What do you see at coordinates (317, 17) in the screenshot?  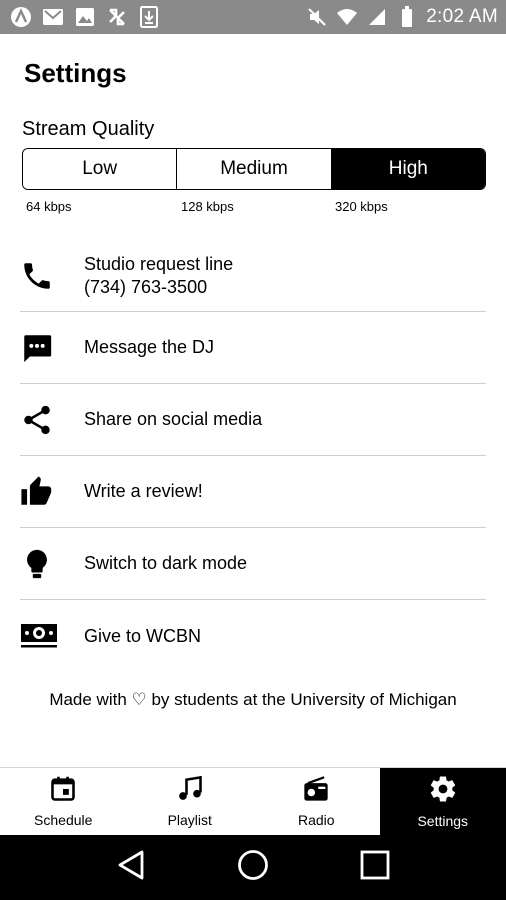 I see `mute-icon` at bounding box center [317, 17].